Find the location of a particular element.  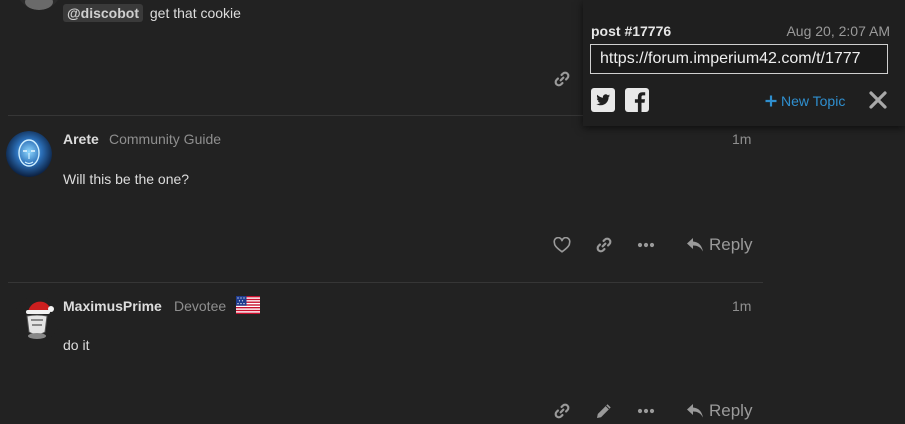

new-topic-button: New Topic is located at coordinates (805, 101).